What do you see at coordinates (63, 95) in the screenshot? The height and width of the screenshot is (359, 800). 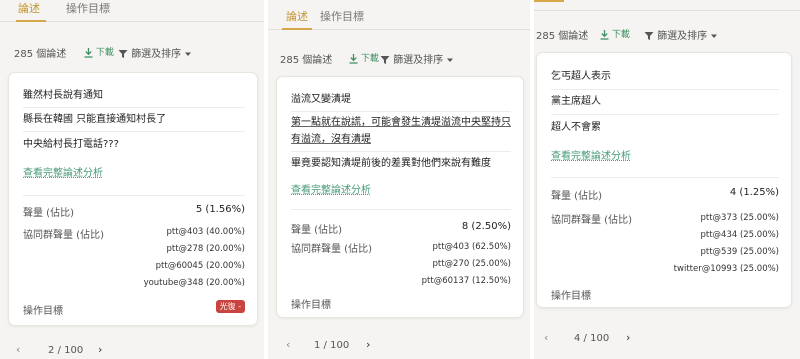 I see `quote-item: 雖然村長說有通知` at bounding box center [63, 95].